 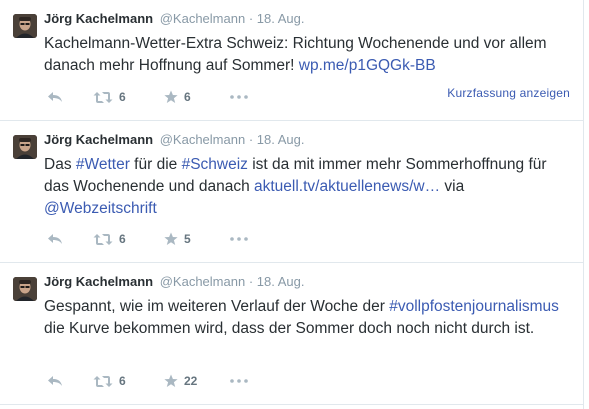 I want to click on tweet-text-part: Das, so click(x=60, y=164).